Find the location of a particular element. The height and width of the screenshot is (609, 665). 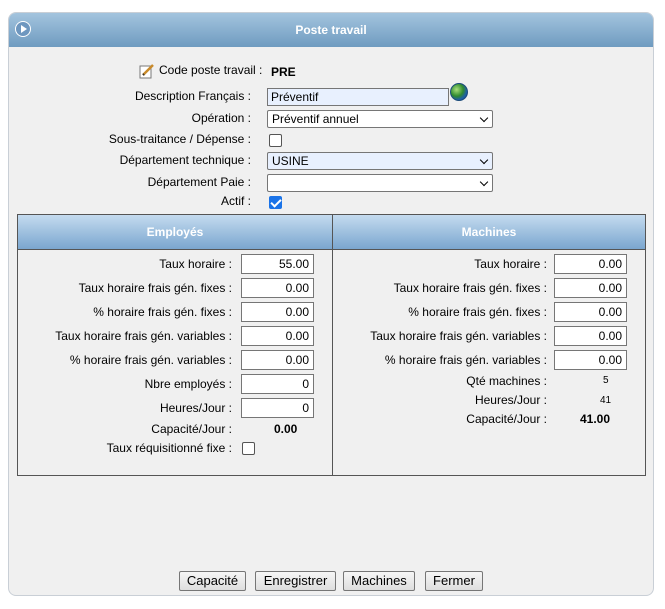

capacite-button: Capacité is located at coordinates (212, 581).